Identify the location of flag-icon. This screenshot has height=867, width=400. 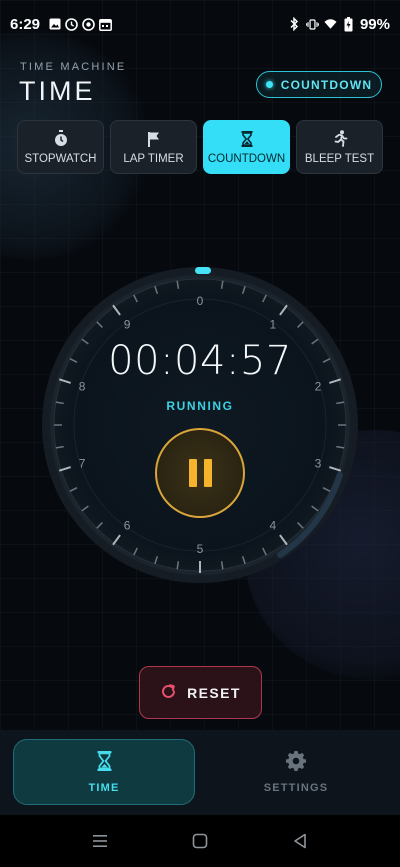
(154, 139).